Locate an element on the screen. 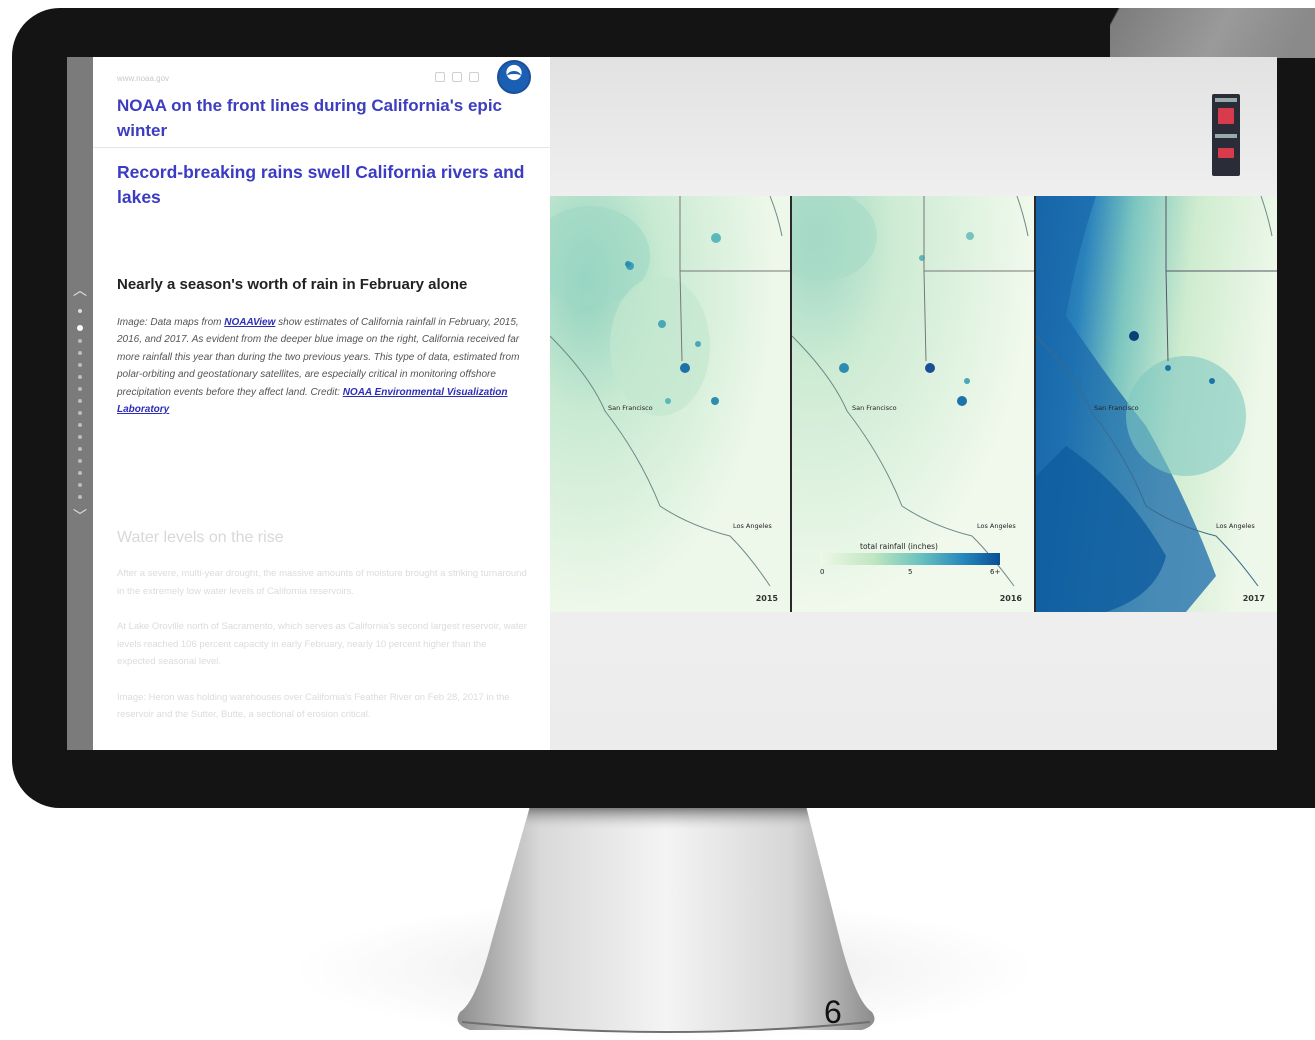 This screenshot has height=1040, width=1315. twitter-icon is located at coordinates (457, 77).